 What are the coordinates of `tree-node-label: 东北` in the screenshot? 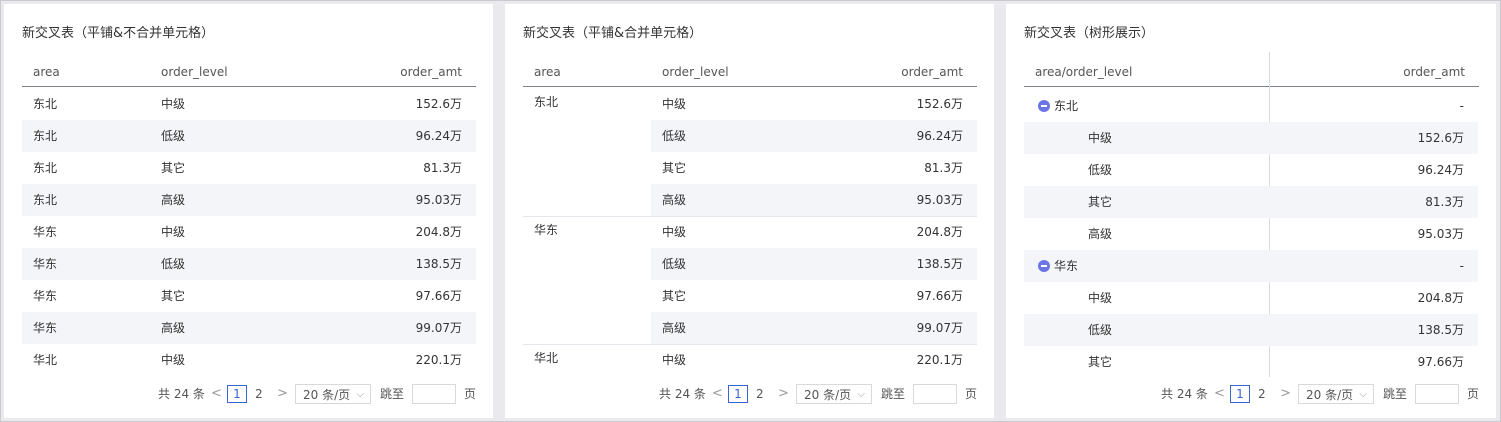 It's located at (1066, 106).